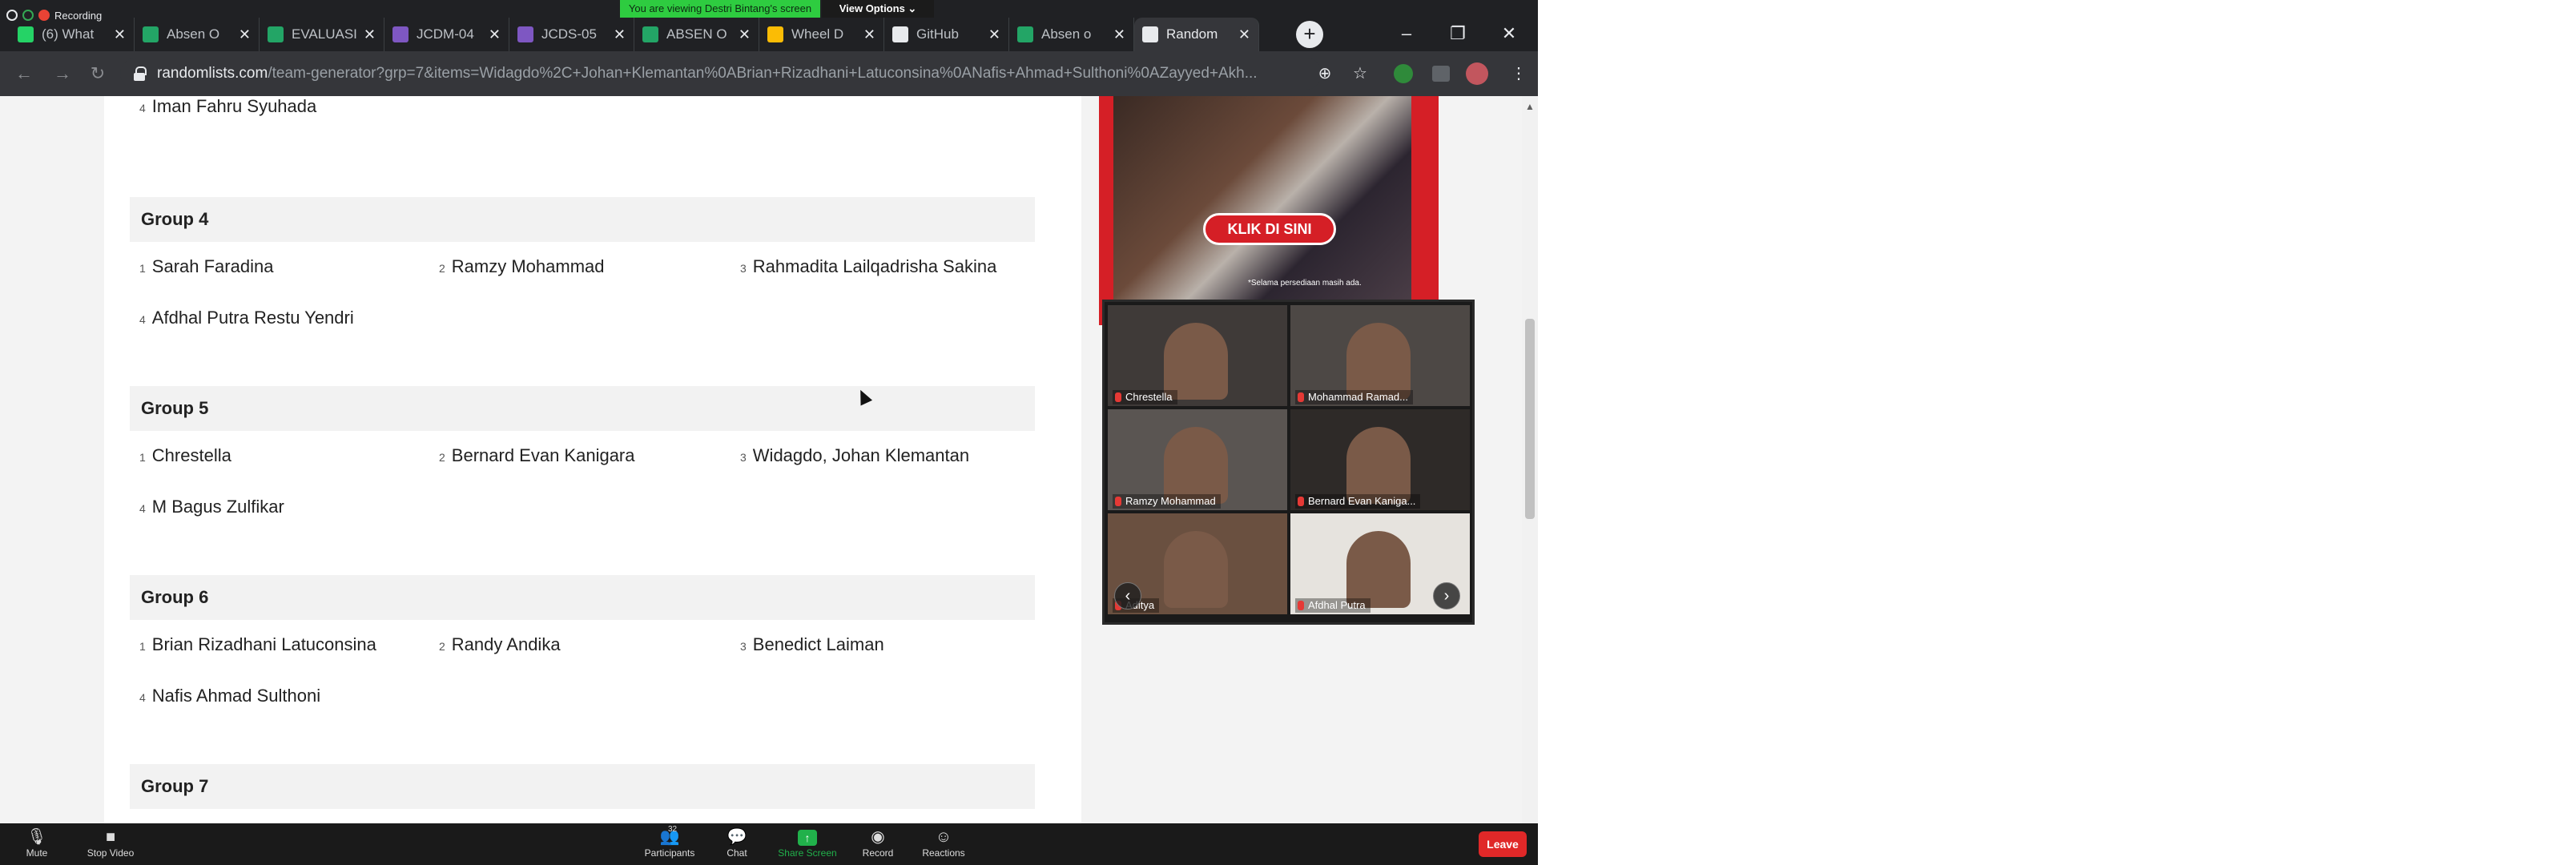  I want to click on member-name: Nafis Ahmad Sulthoni, so click(236, 696).